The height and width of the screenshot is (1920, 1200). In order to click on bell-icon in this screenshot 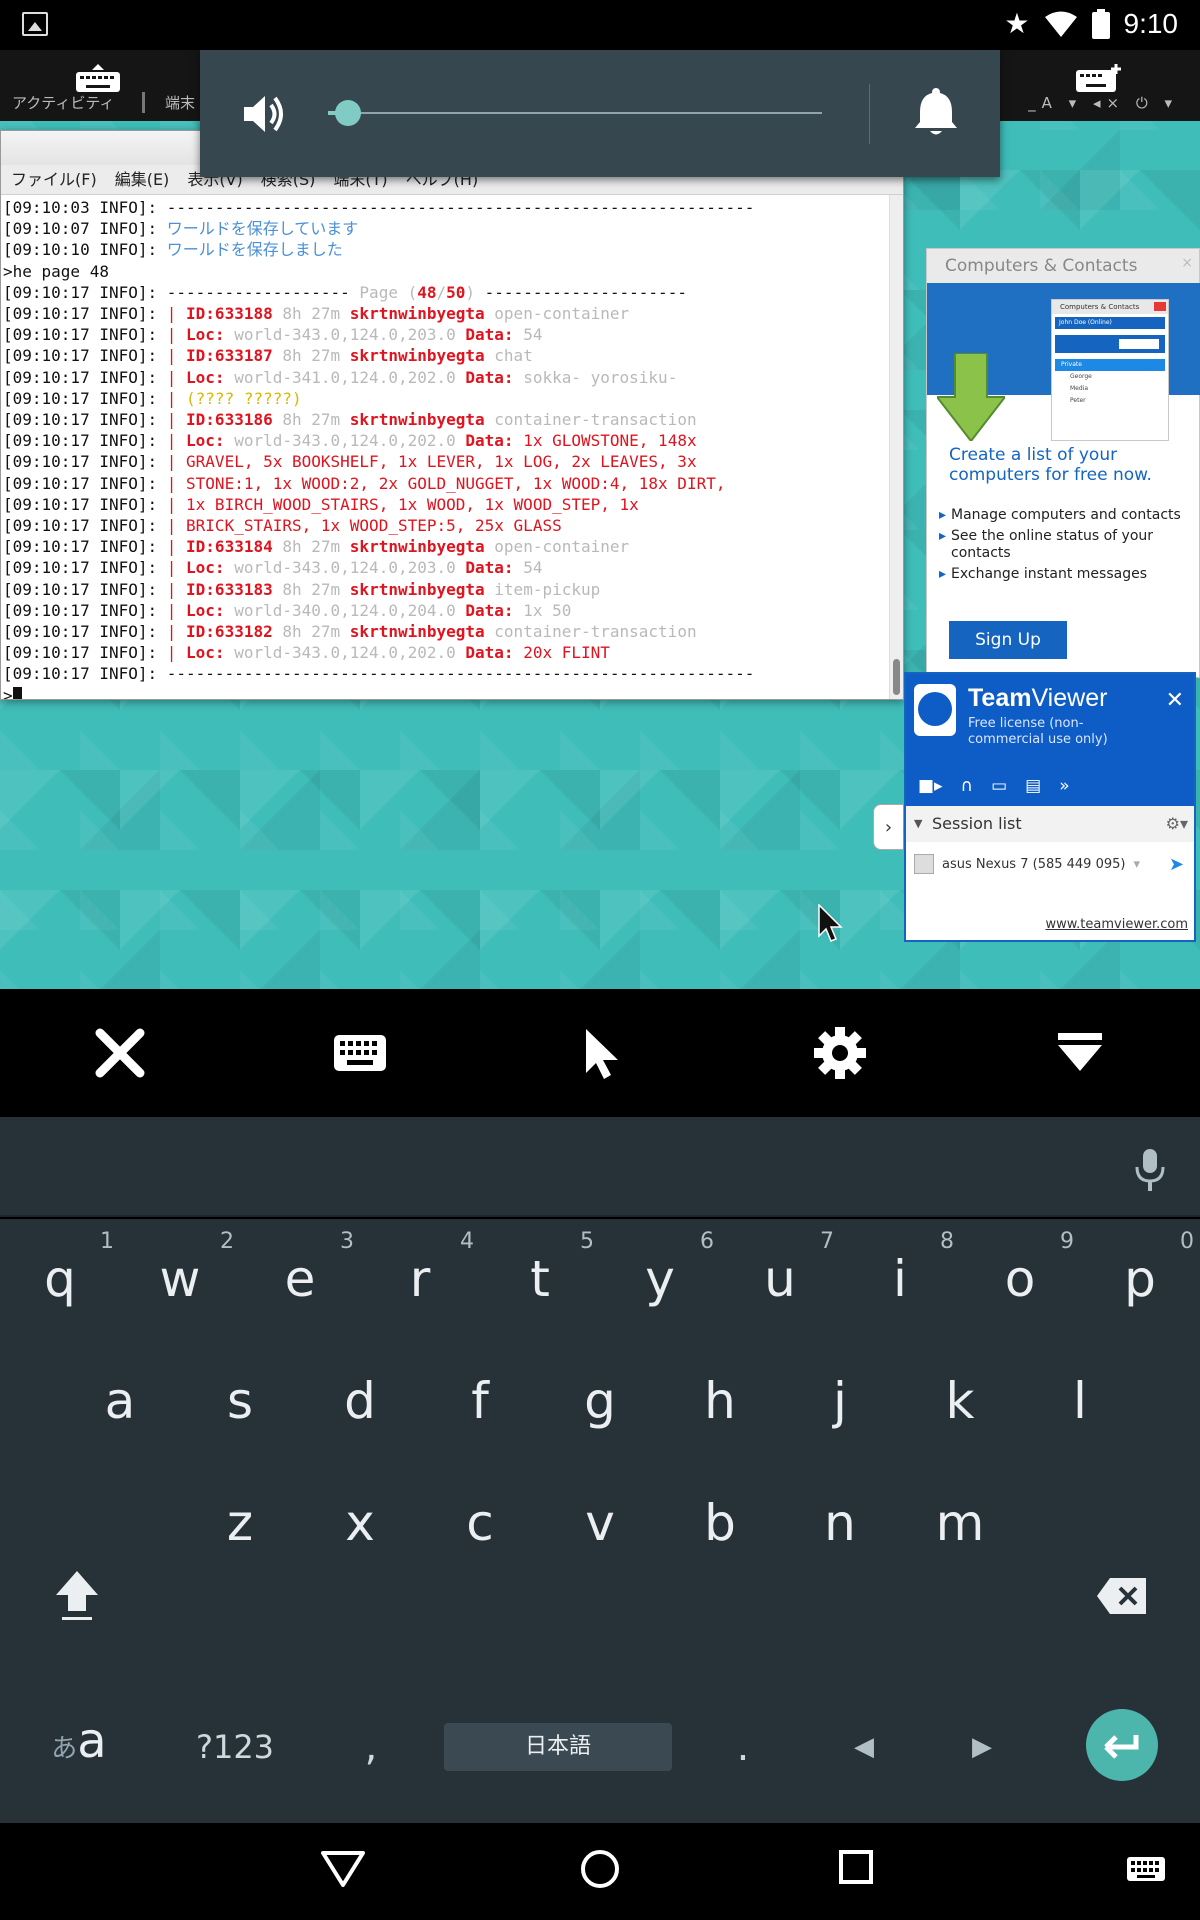, I will do `click(936, 112)`.